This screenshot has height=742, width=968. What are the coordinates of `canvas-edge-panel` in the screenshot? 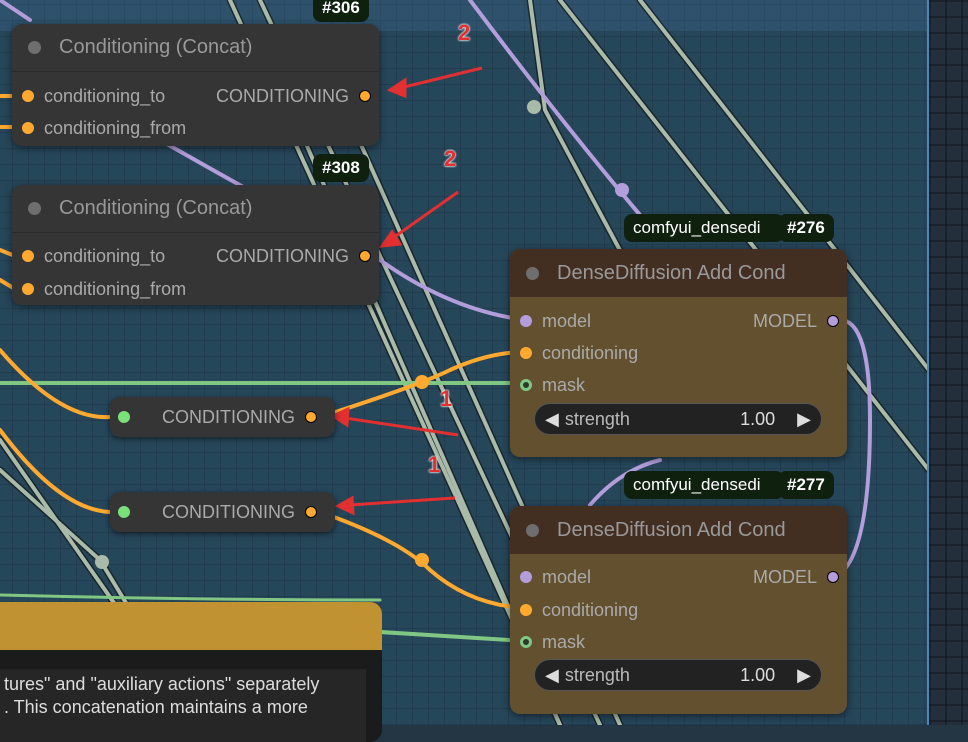 It's located at (947, 362).